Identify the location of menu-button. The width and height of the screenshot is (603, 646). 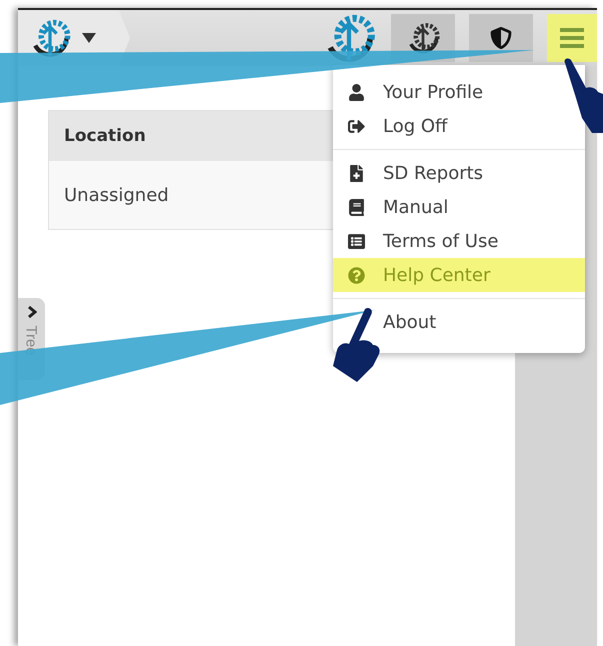
(572, 38).